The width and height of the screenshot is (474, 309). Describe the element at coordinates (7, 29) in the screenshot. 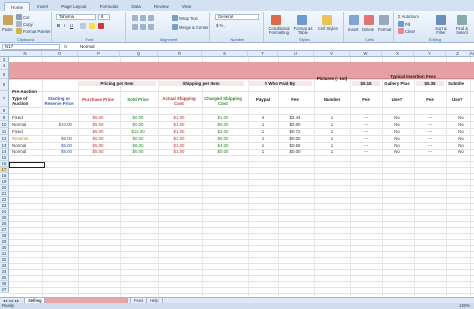

I see `paste-button: Paste` at that location.